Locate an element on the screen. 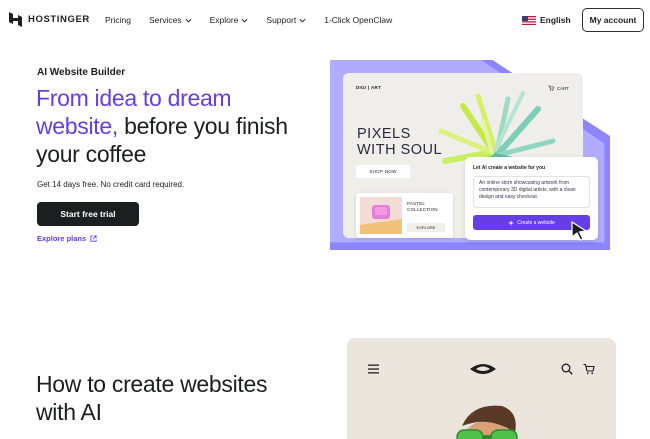 This screenshot has height=439, width=650. external-link-icon is located at coordinates (93, 238).